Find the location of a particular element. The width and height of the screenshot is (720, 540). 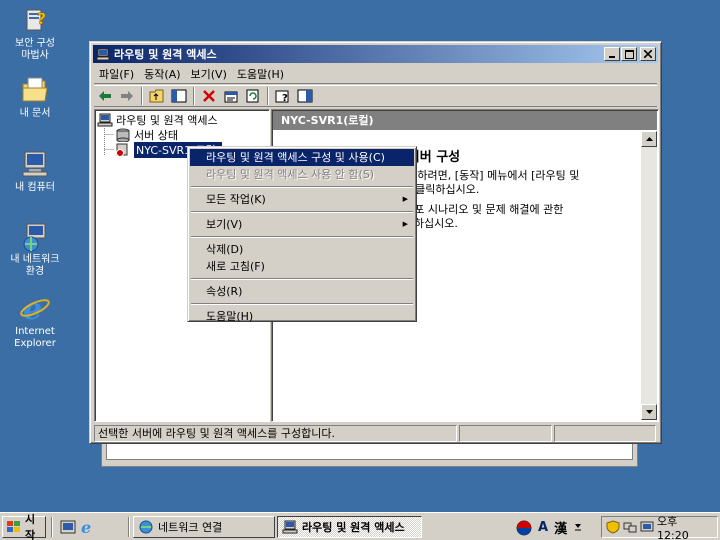

ime-options-icon is located at coordinates (578, 528).